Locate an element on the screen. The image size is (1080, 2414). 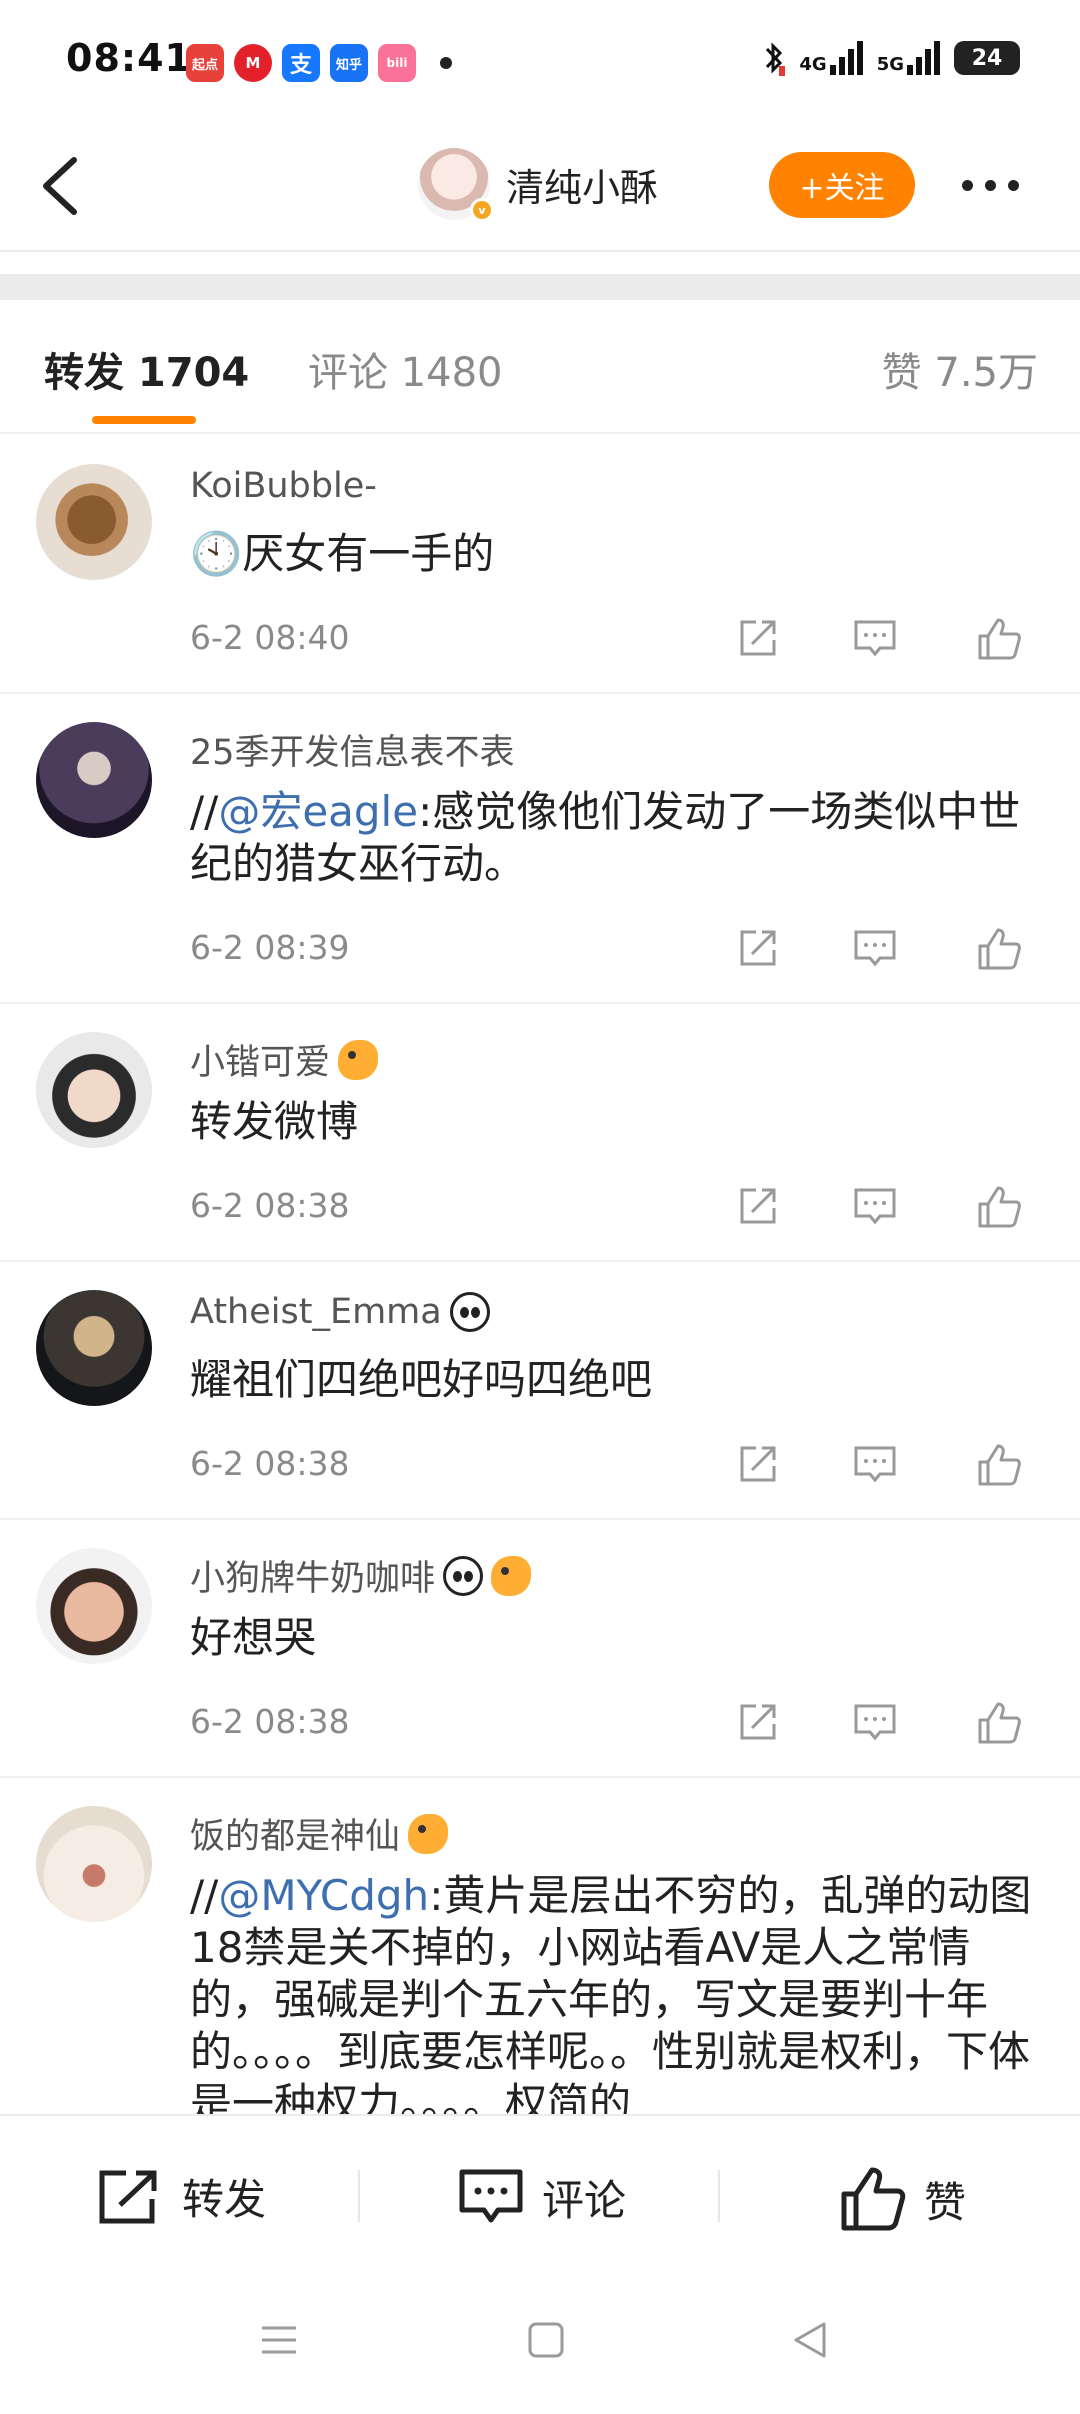
back-triangle-icon is located at coordinates (810, 2340).